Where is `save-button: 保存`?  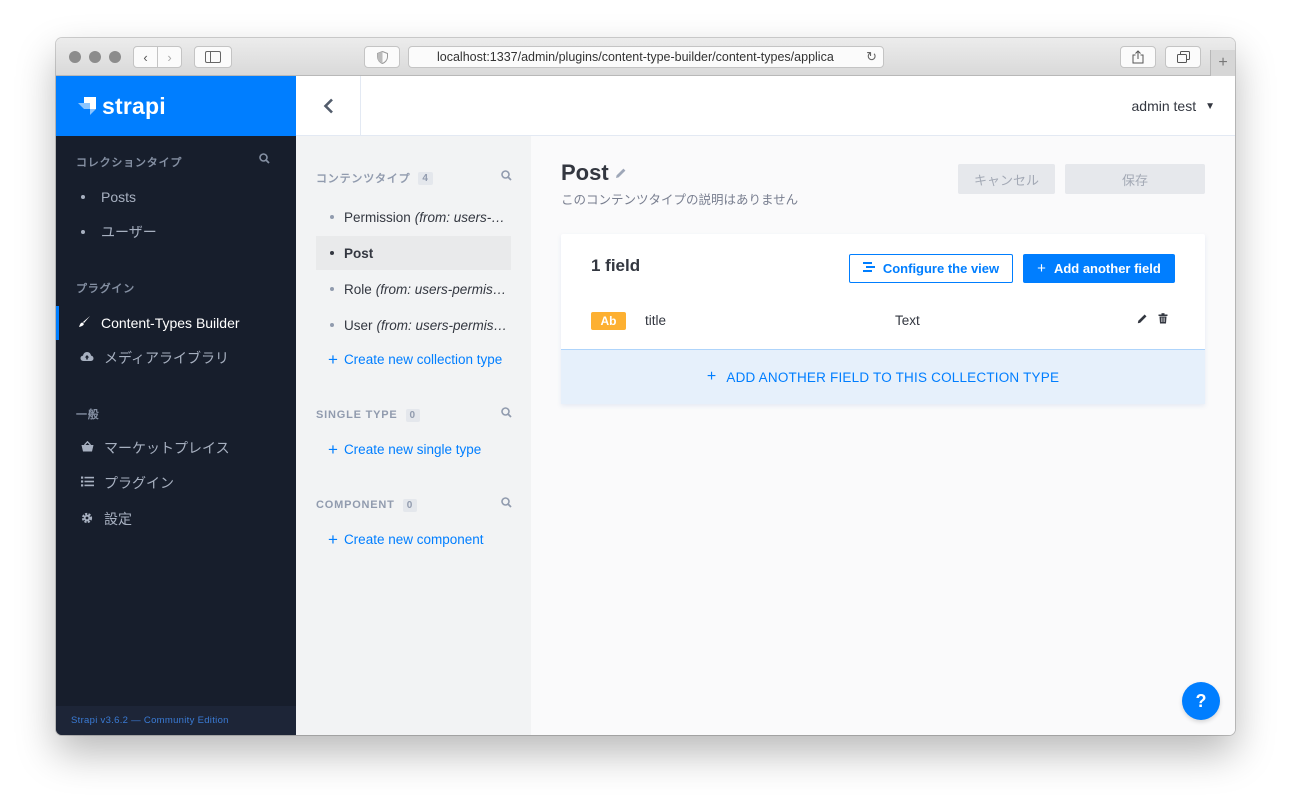 save-button: 保存 is located at coordinates (1135, 179).